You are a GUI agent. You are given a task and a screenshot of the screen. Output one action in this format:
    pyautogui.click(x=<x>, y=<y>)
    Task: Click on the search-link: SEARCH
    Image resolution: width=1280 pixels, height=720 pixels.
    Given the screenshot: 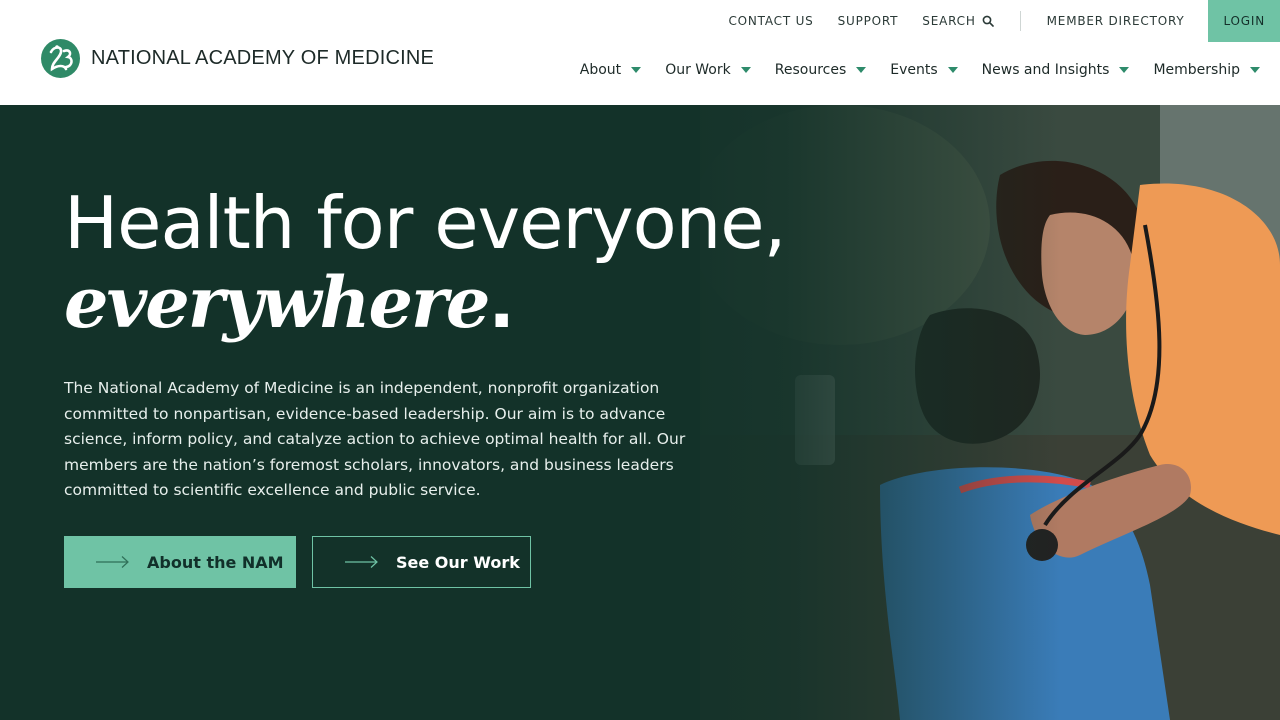 What is the action you would take?
    pyautogui.click(x=957, y=21)
    